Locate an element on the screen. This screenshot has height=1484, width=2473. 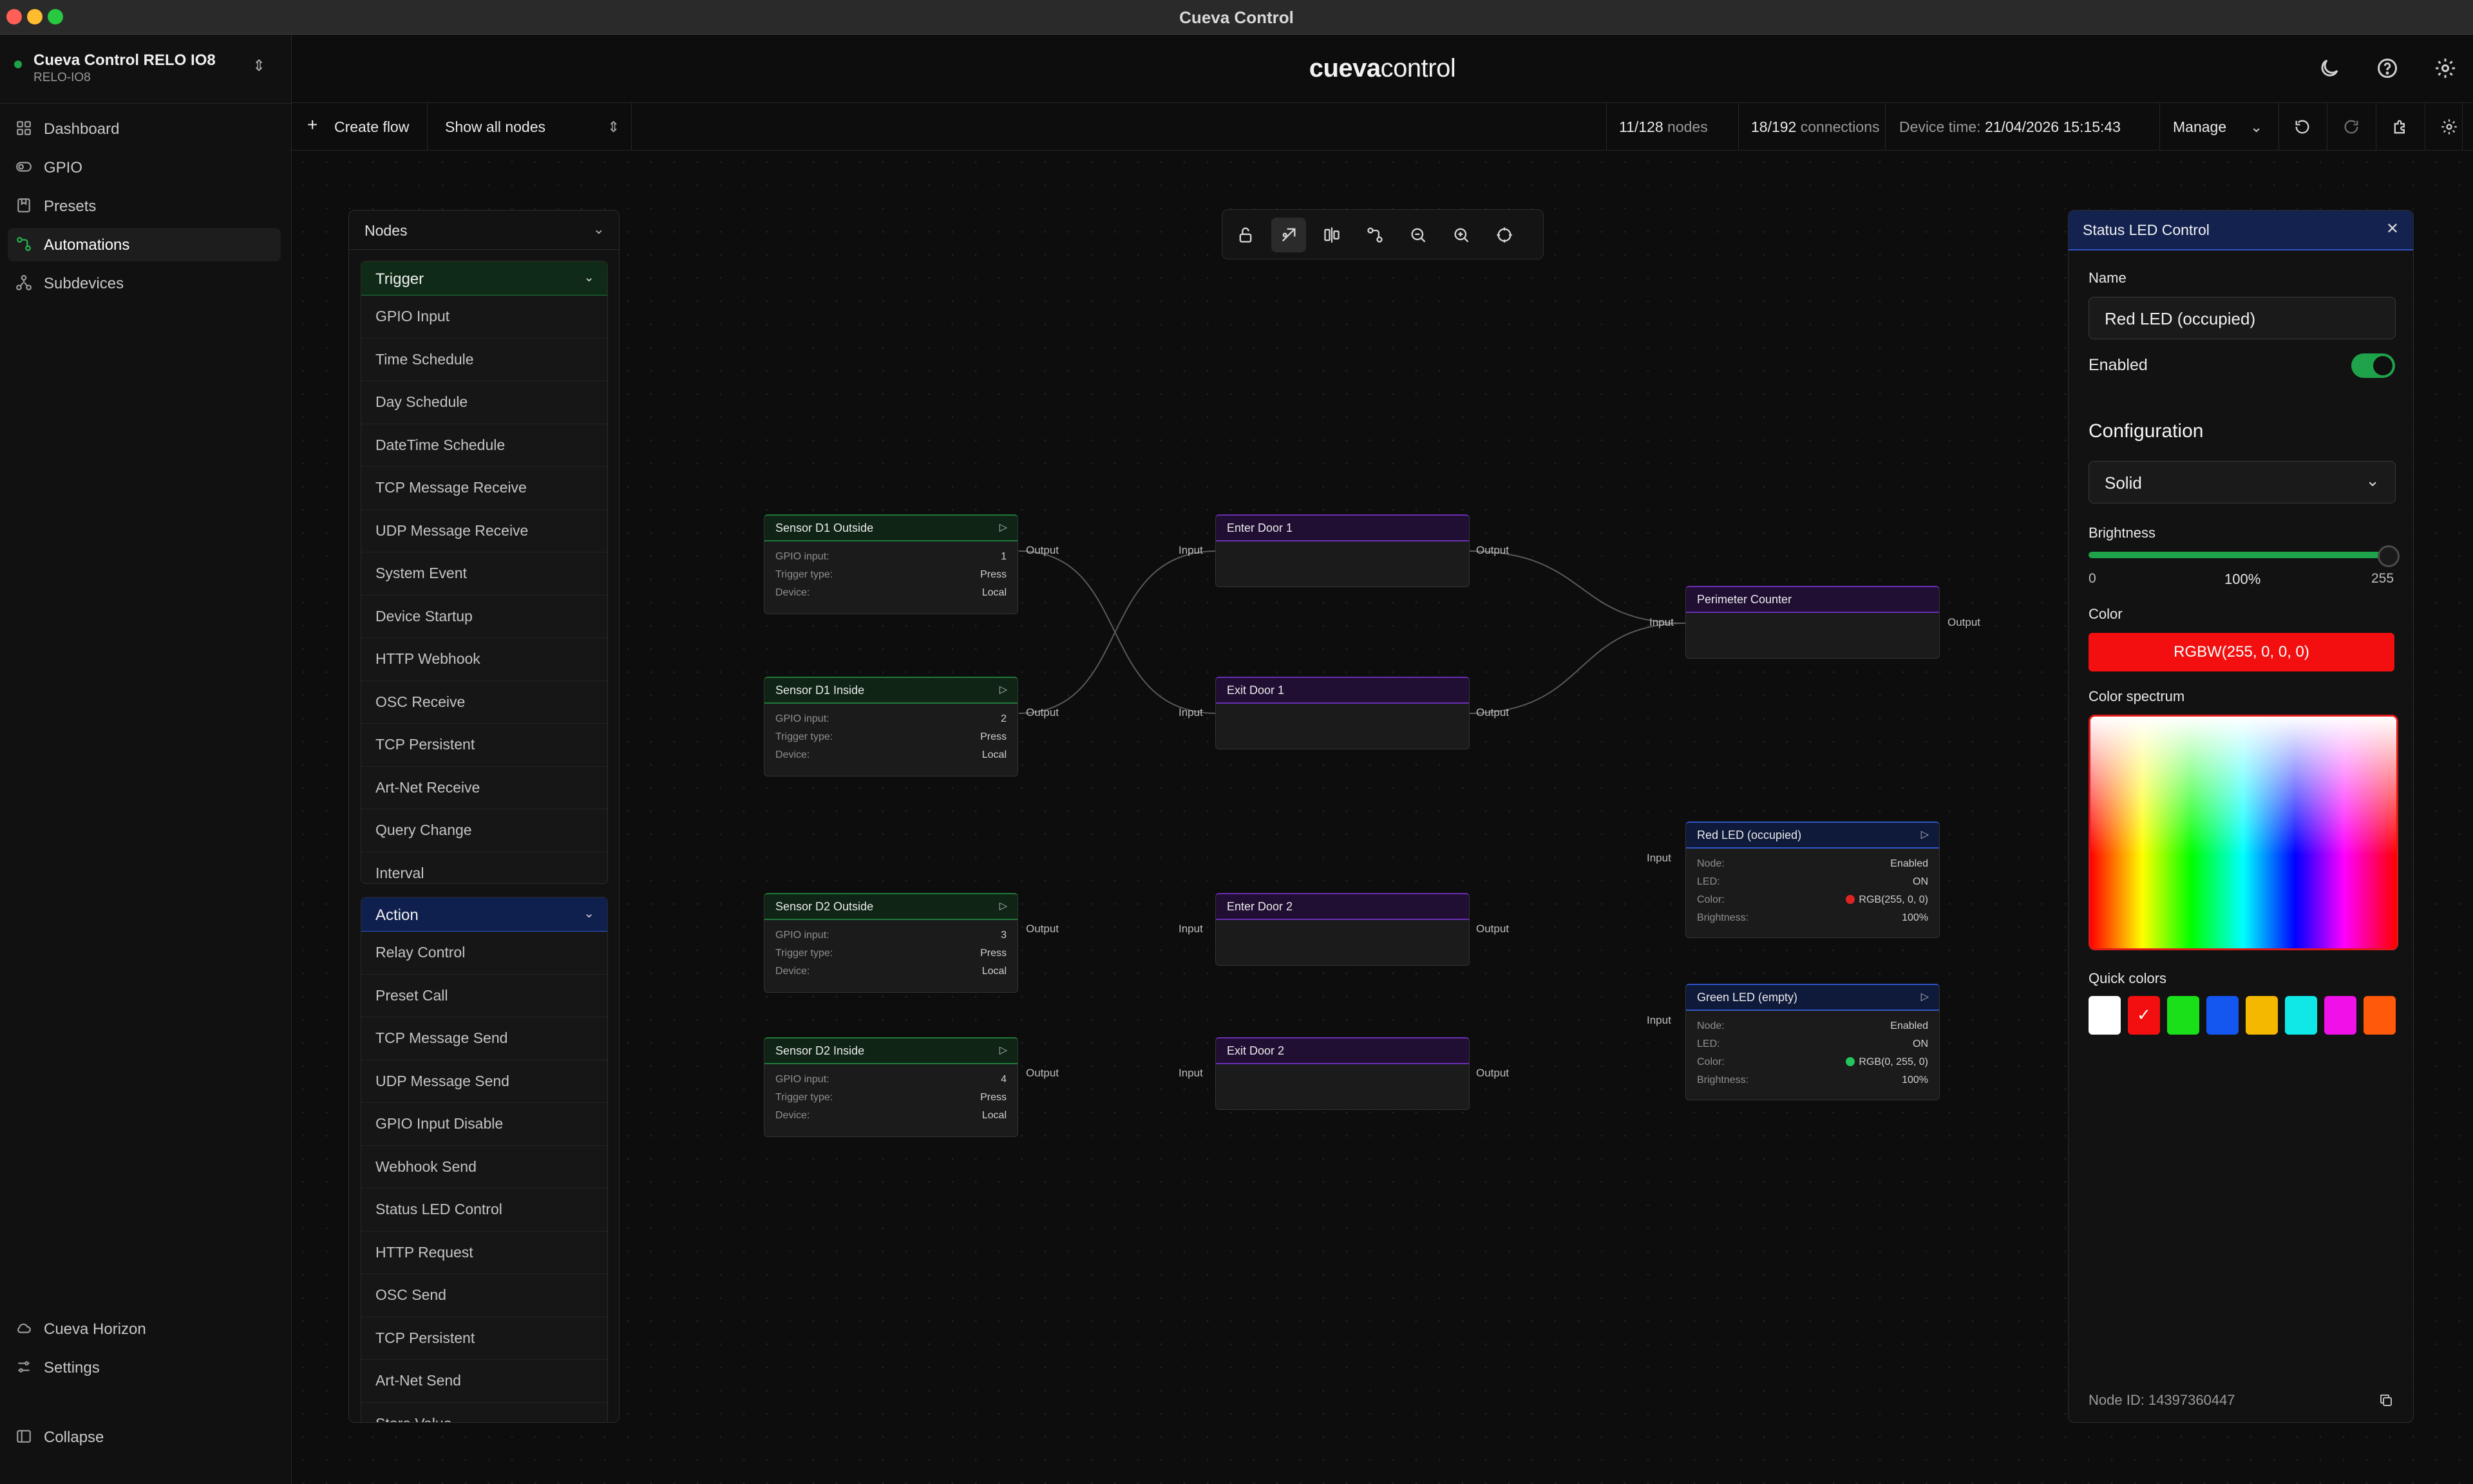
palette-item: TCP Message Send is located at coordinates (484, 1038).